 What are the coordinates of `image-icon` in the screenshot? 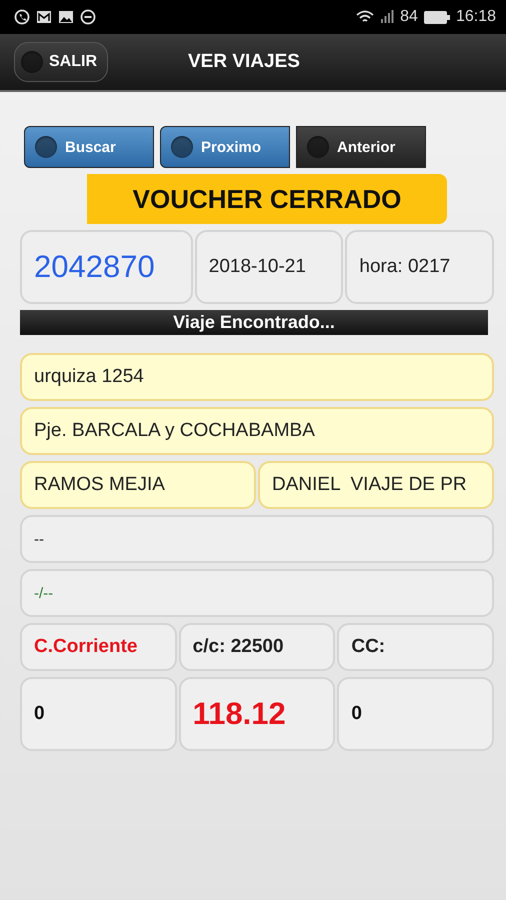 It's located at (66, 17).